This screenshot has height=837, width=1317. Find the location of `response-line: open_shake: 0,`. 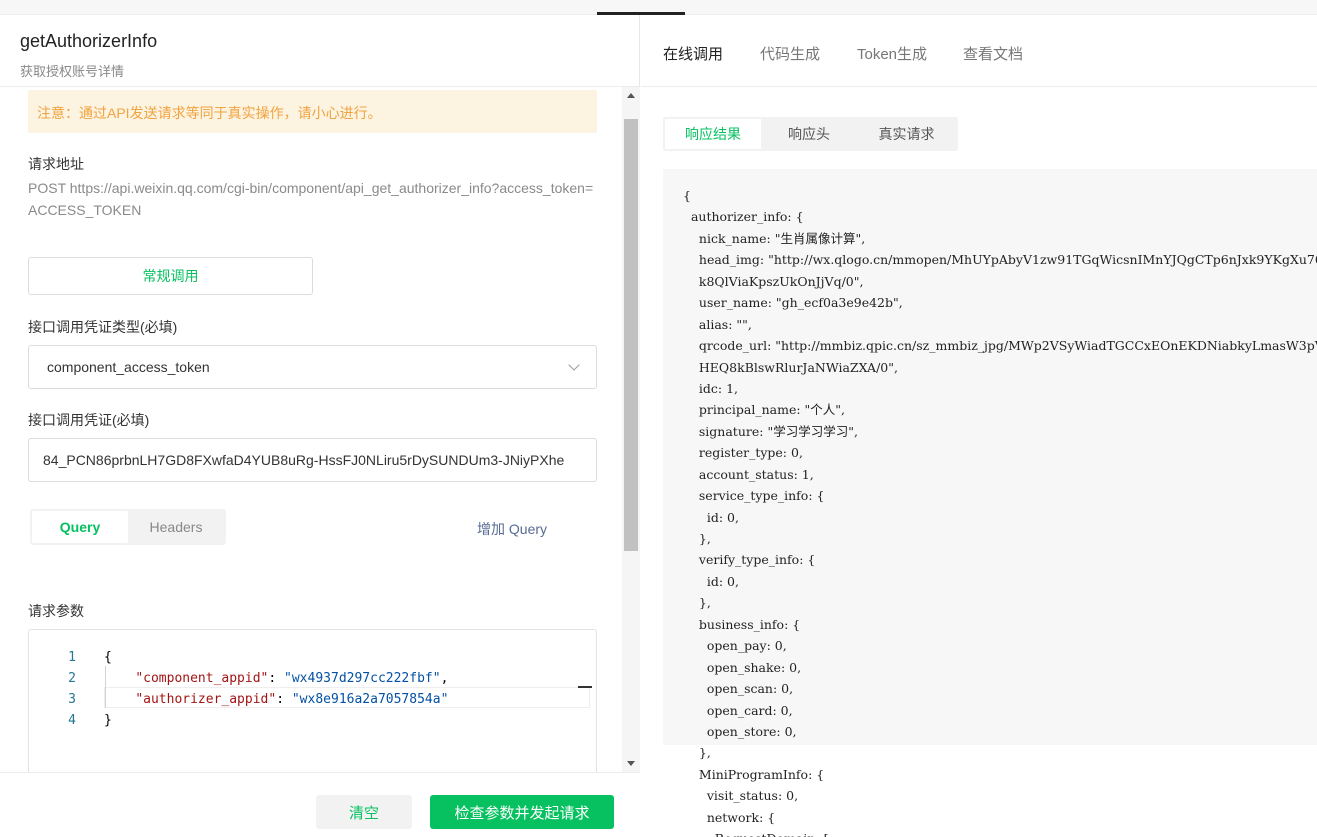

response-line: open_shake: 0, is located at coordinates (742, 667).